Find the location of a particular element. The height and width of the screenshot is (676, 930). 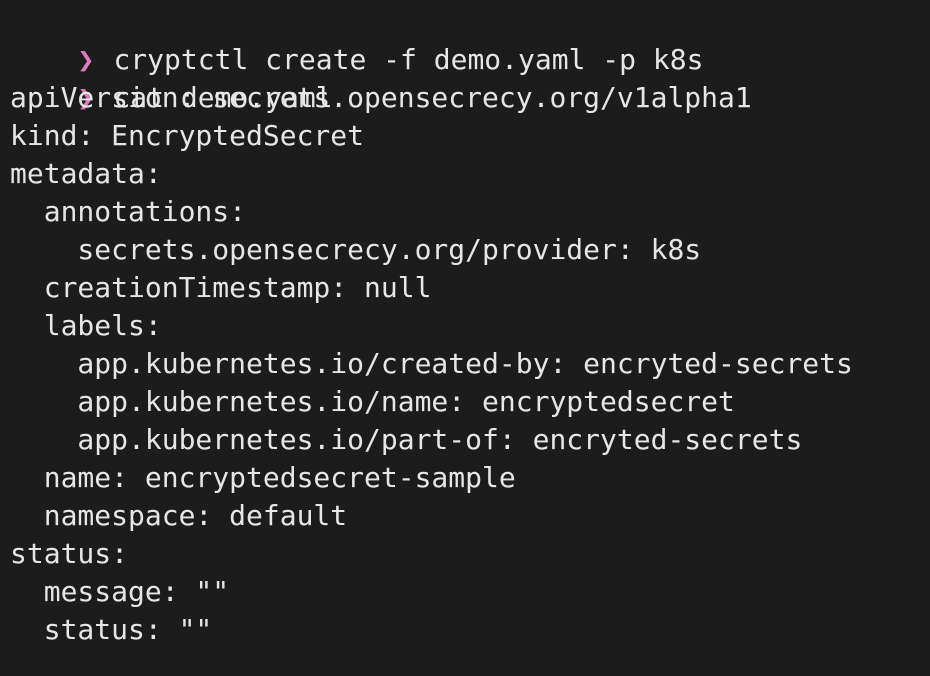

output-line: status: is located at coordinates (69, 553).